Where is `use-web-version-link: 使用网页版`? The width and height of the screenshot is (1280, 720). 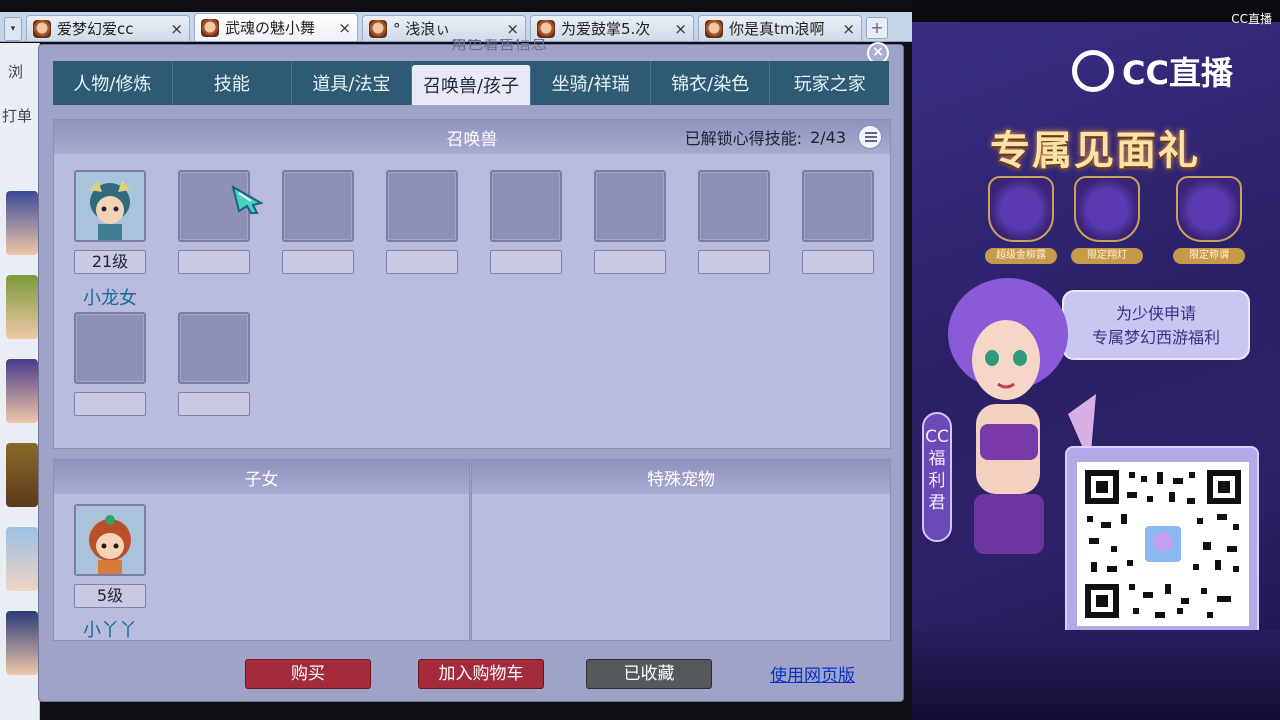 use-web-version-link: 使用网页版 is located at coordinates (812, 673).